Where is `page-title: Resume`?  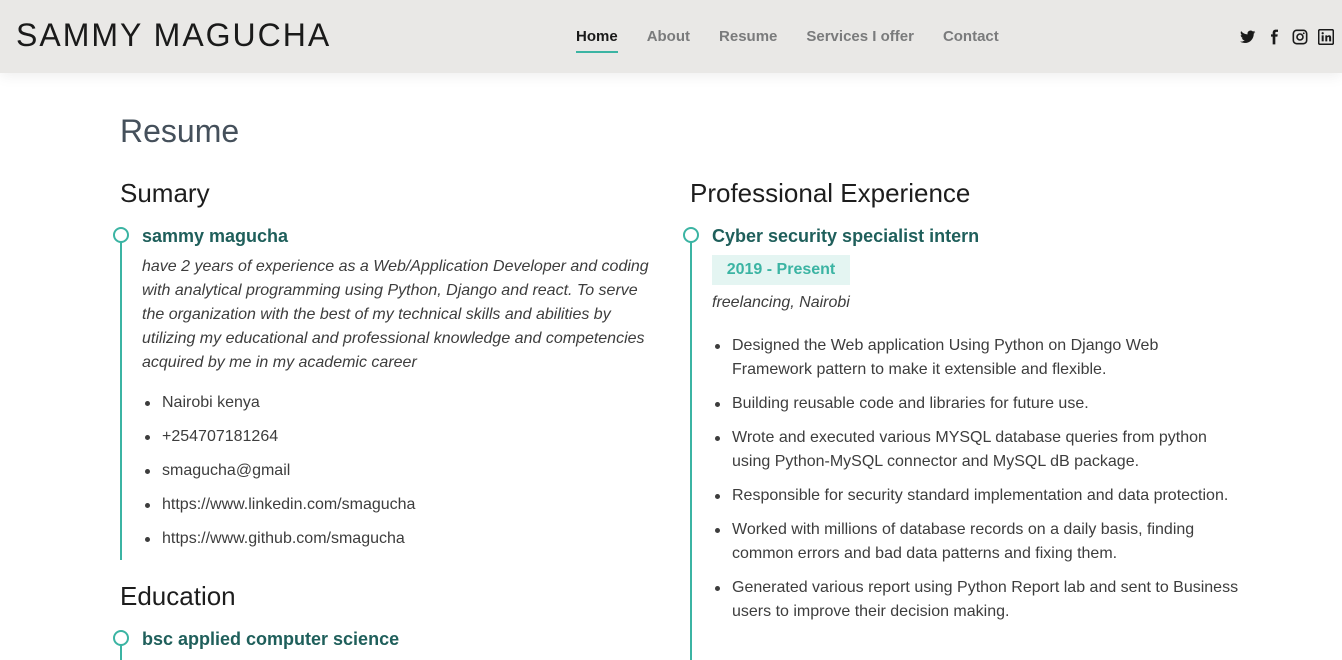
page-title: Resume is located at coordinates (180, 131).